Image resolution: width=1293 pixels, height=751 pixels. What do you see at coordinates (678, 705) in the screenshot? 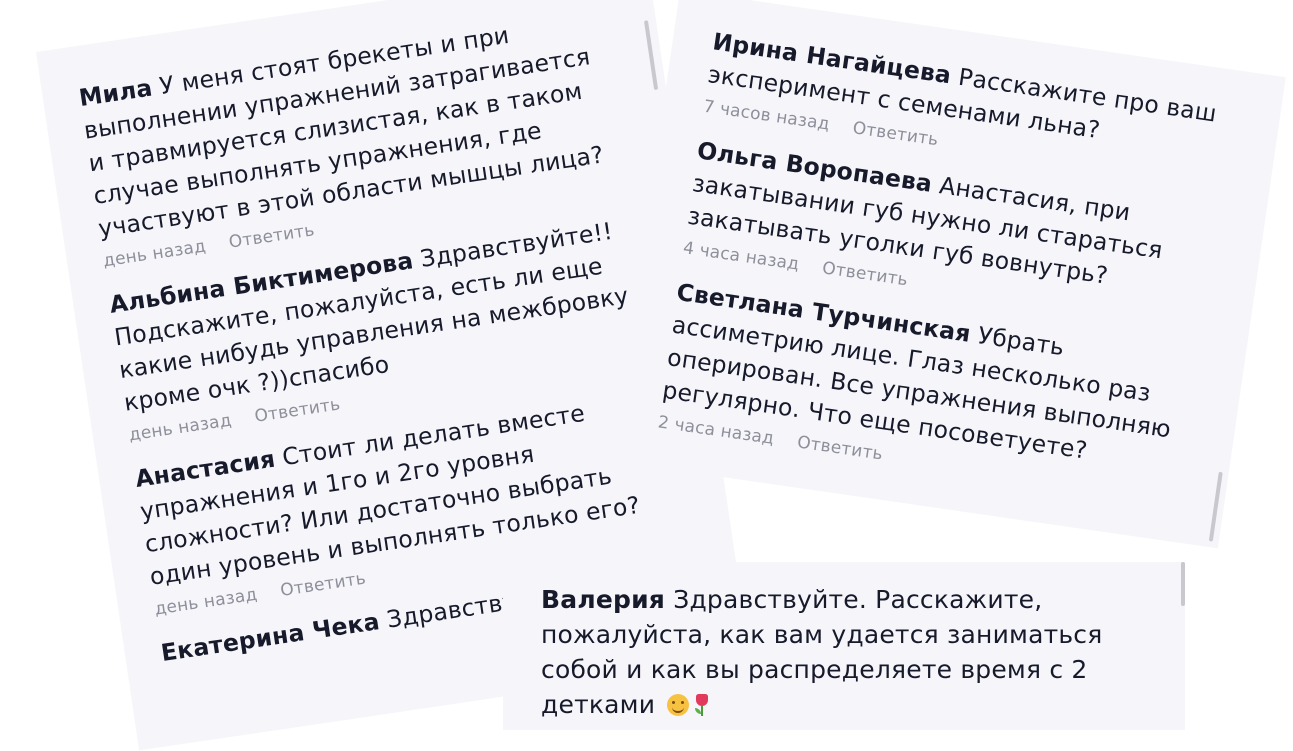
I see `hugging-face-icon` at bounding box center [678, 705].